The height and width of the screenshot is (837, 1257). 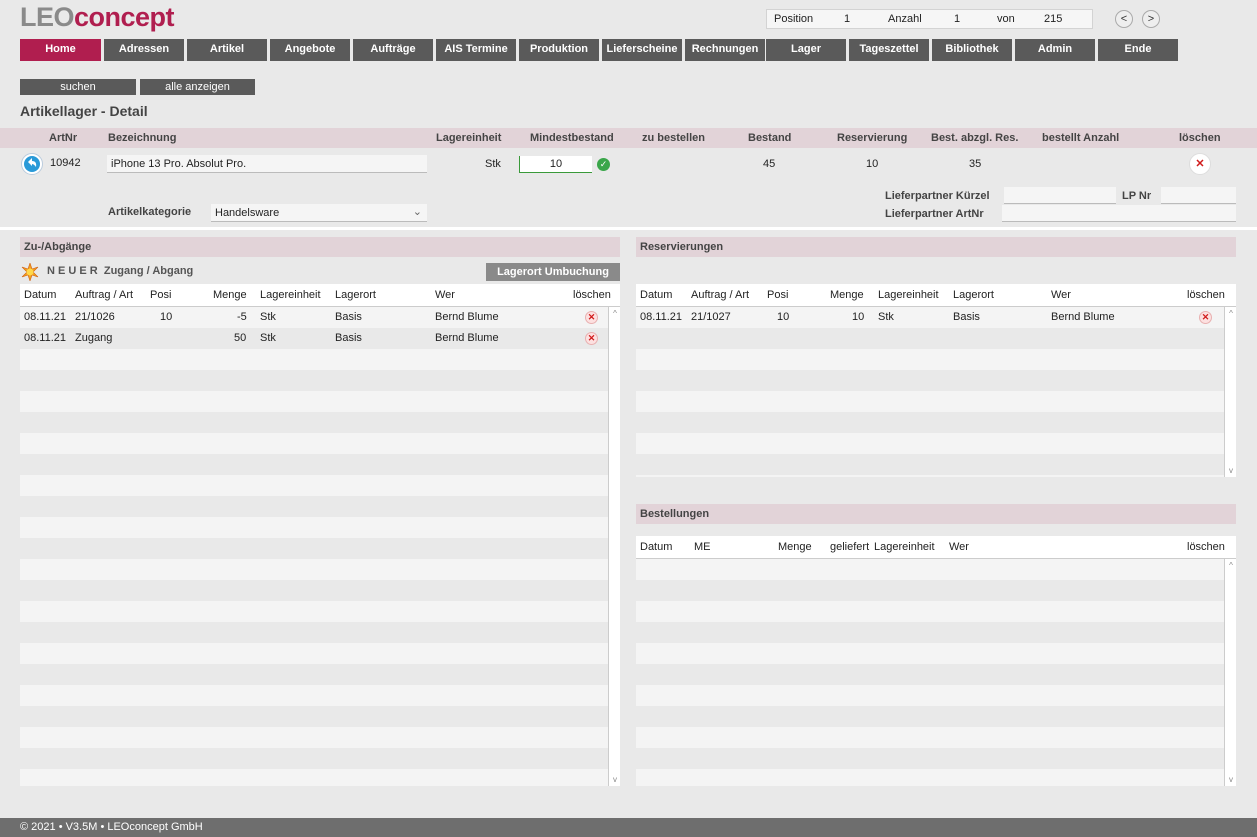 I want to click on col-best-abzgl: Best. abzgl. Res., so click(x=975, y=138).